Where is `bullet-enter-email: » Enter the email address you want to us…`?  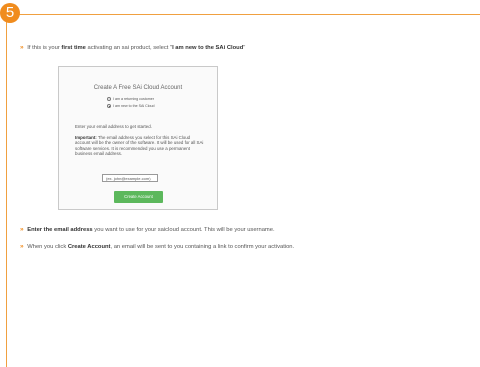 bullet-enter-email: » Enter the email address you want to us… is located at coordinates (147, 229).